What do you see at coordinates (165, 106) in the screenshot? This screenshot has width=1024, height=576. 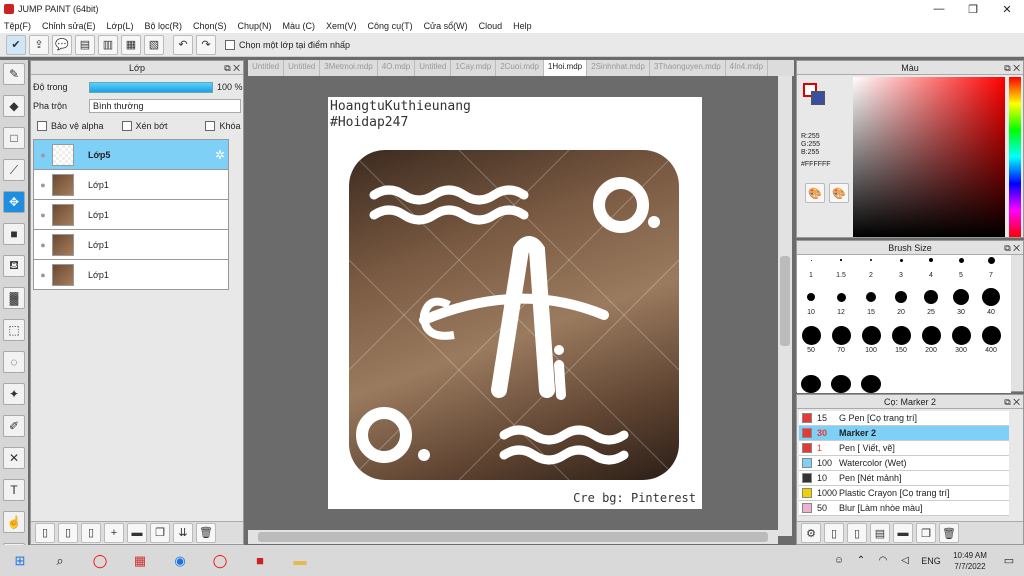 I see `blend-select: Bình thường` at bounding box center [165, 106].